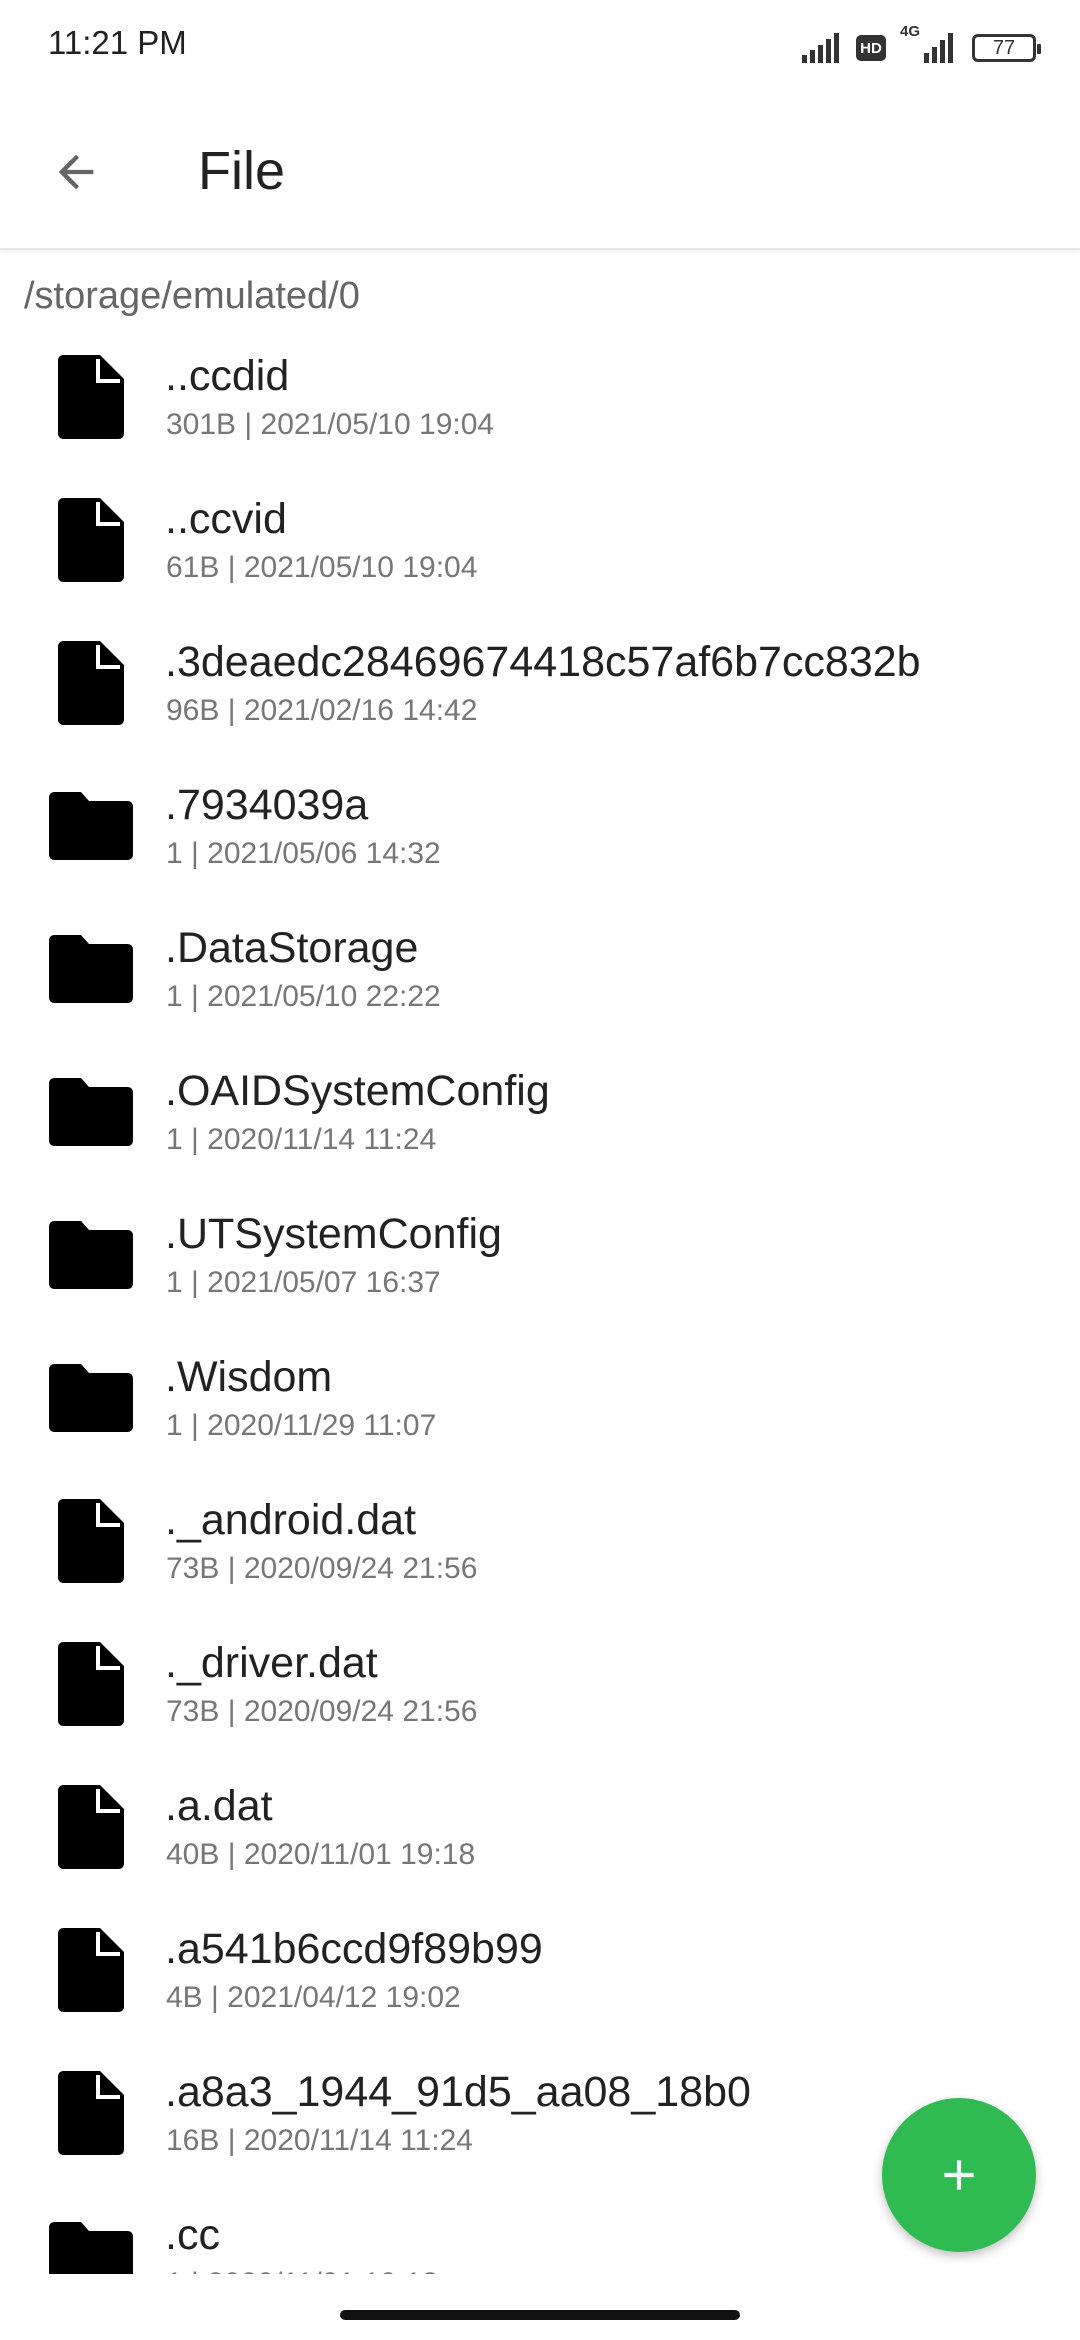 Image resolution: width=1080 pixels, height=2340 pixels. I want to click on item-name: .a.dat, so click(219, 1806).